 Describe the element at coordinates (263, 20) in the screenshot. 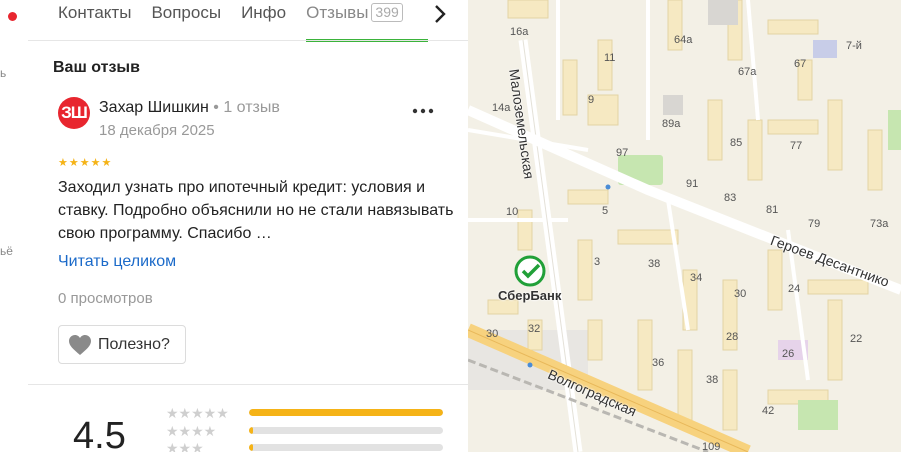

I see `tab-info: Инфо` at that location.